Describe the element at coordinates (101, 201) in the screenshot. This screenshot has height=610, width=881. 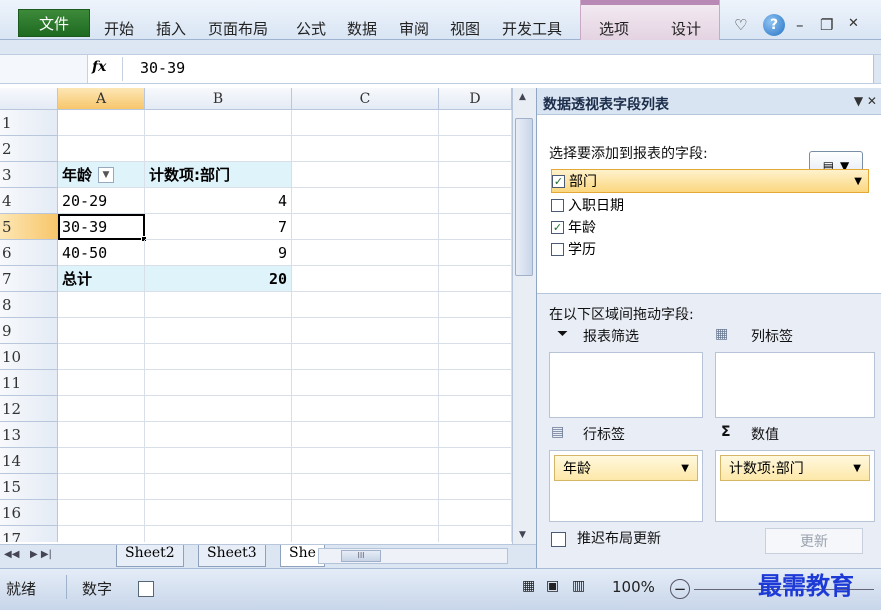
I see `pivot-row-label: 20-29` at that location.